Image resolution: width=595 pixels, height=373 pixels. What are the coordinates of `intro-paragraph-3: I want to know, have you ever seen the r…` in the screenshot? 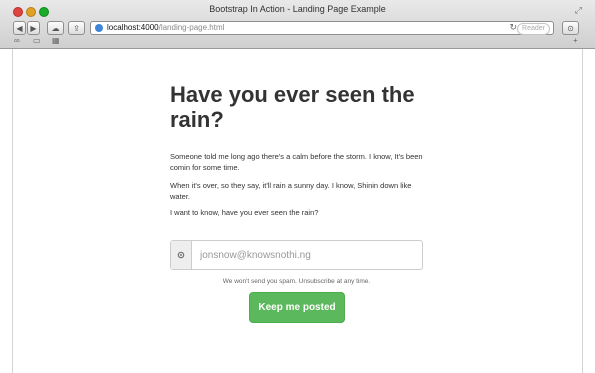 It's located at (244, 212).